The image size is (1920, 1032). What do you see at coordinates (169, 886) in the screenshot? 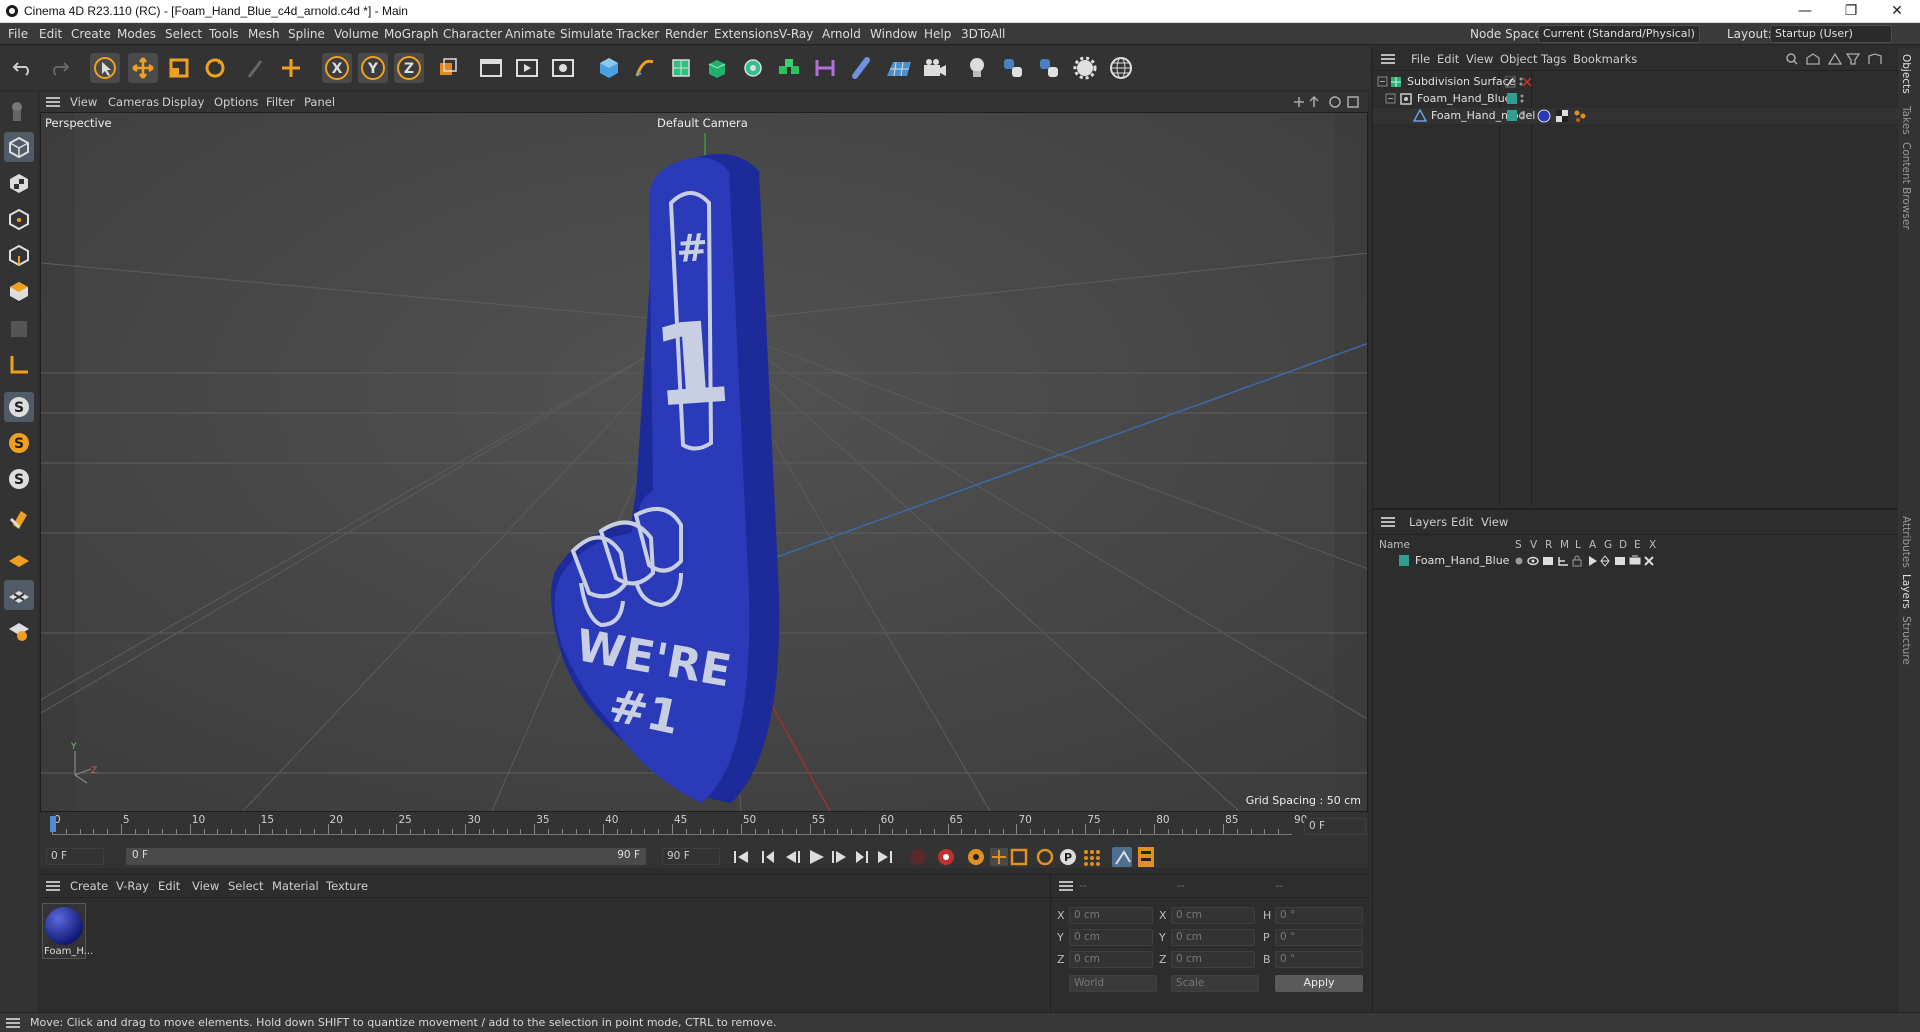
I see `mat-menu-edit: Edit` at bounding box center [169, 886].